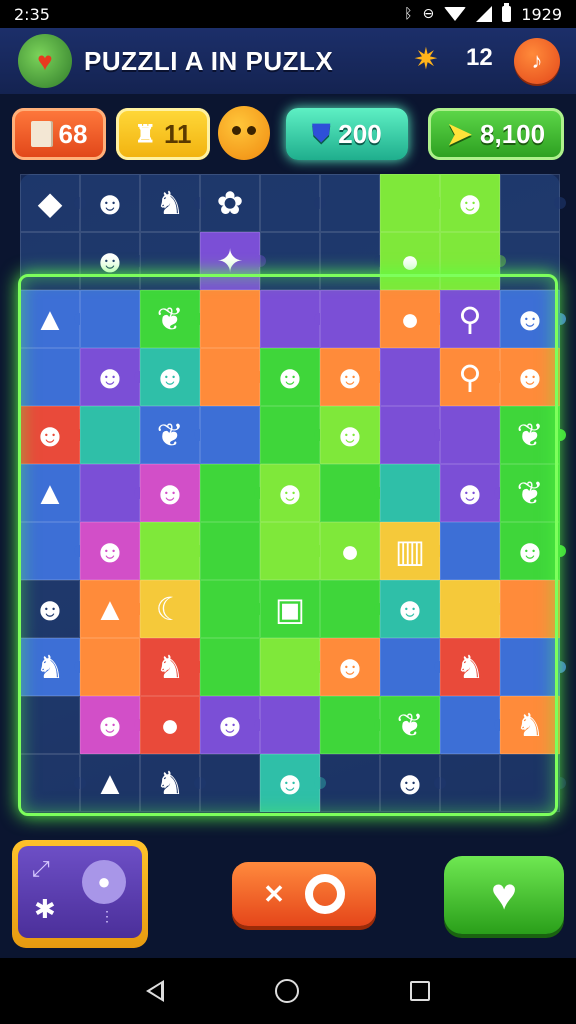 The image size is (576, 1024). I want to click on magic-wand-icon: ✷, so click(426, 60).